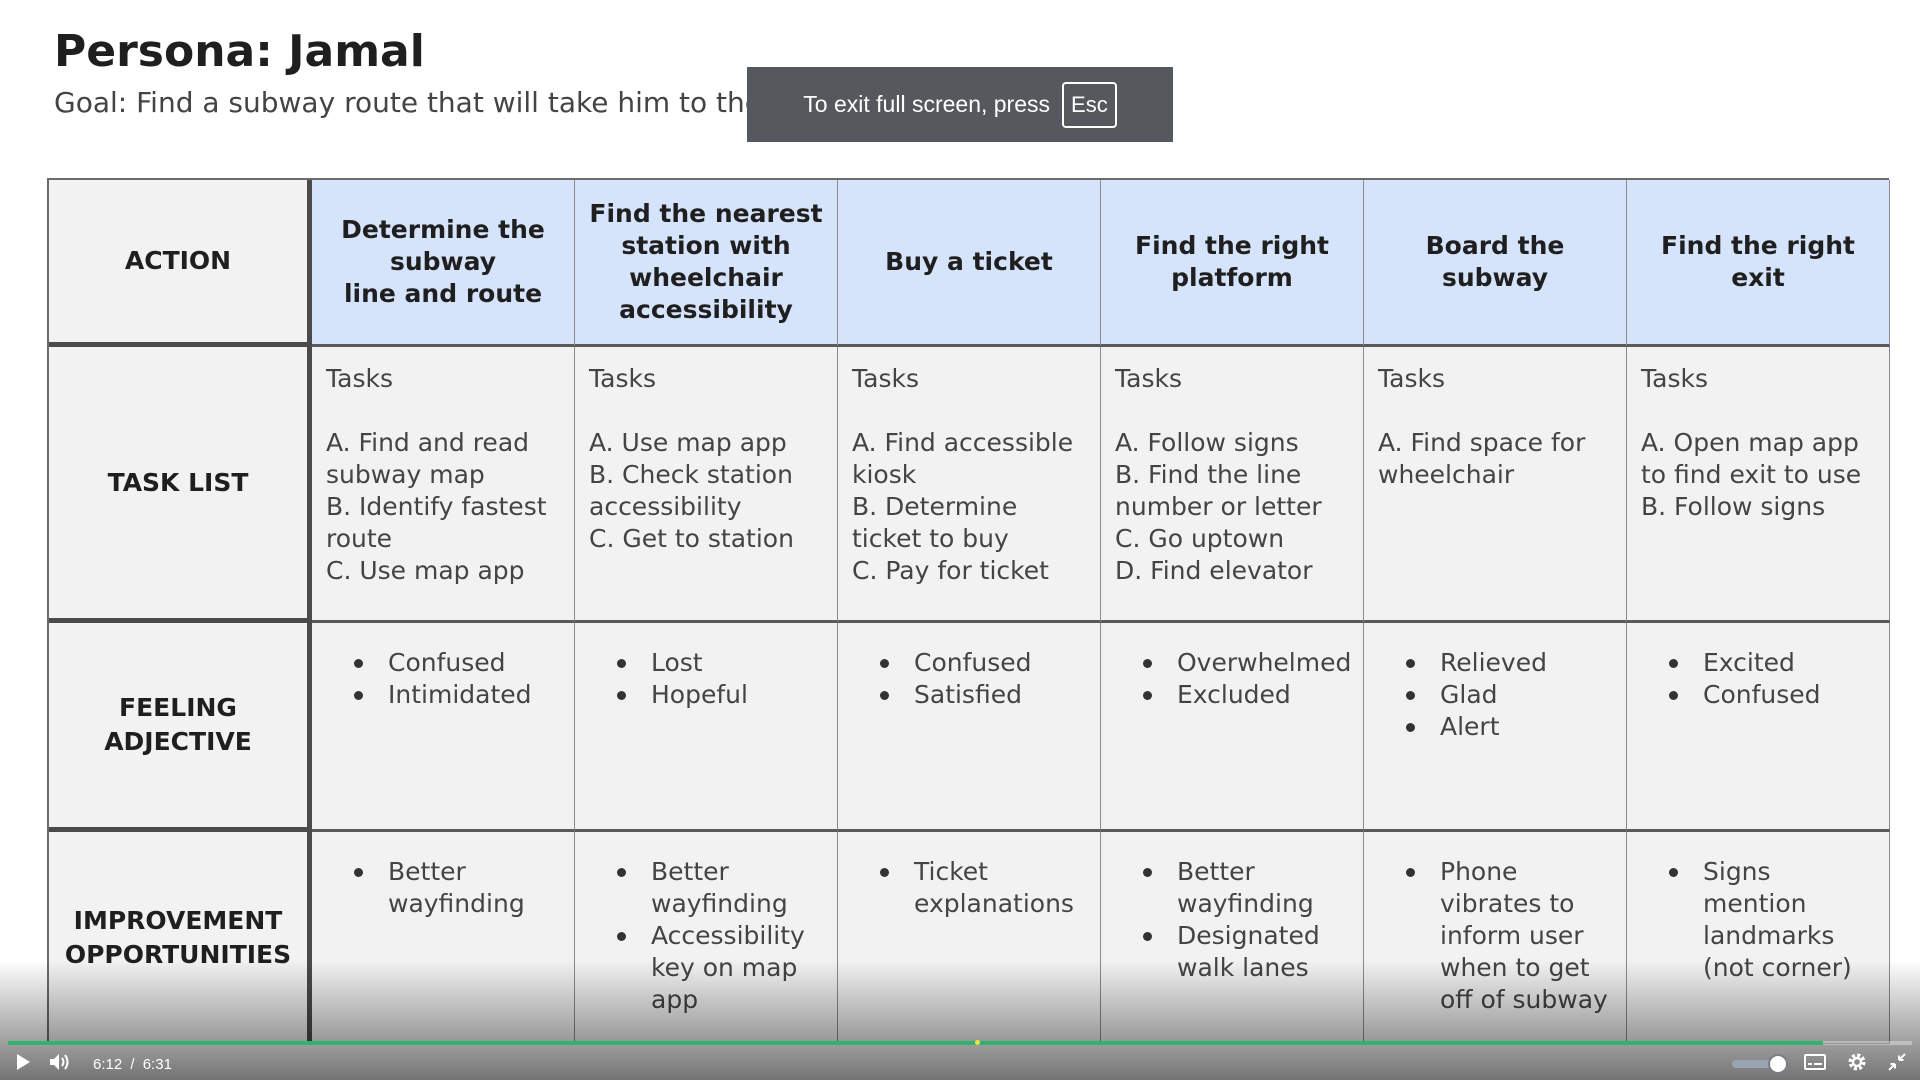 This screenshot has width=1920, height=1080. Describe the element at coordinates (457, 695) in the screenshot. I see `feeling-item: Intimidated` at that location.